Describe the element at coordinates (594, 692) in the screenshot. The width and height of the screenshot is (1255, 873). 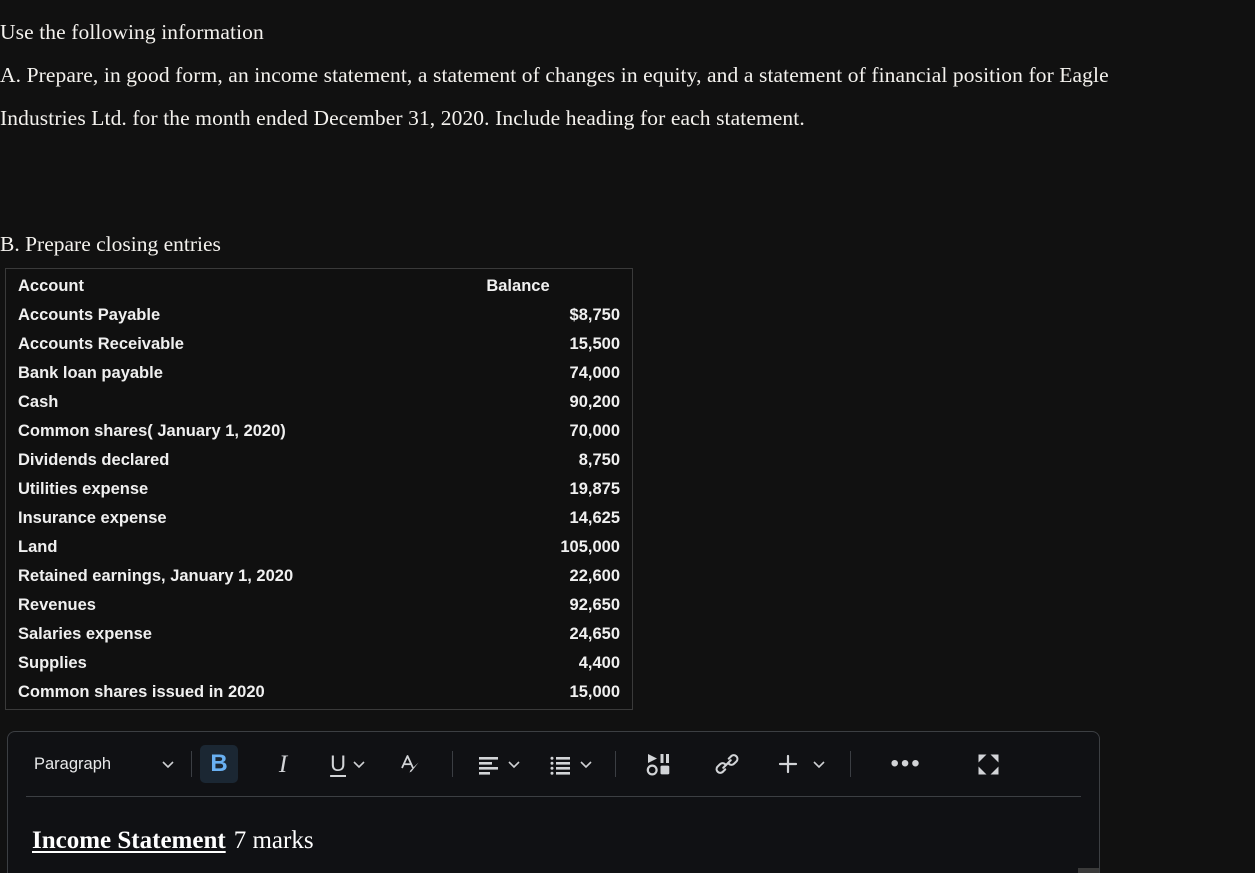
I see `cell-balance: 15,000` at that location.